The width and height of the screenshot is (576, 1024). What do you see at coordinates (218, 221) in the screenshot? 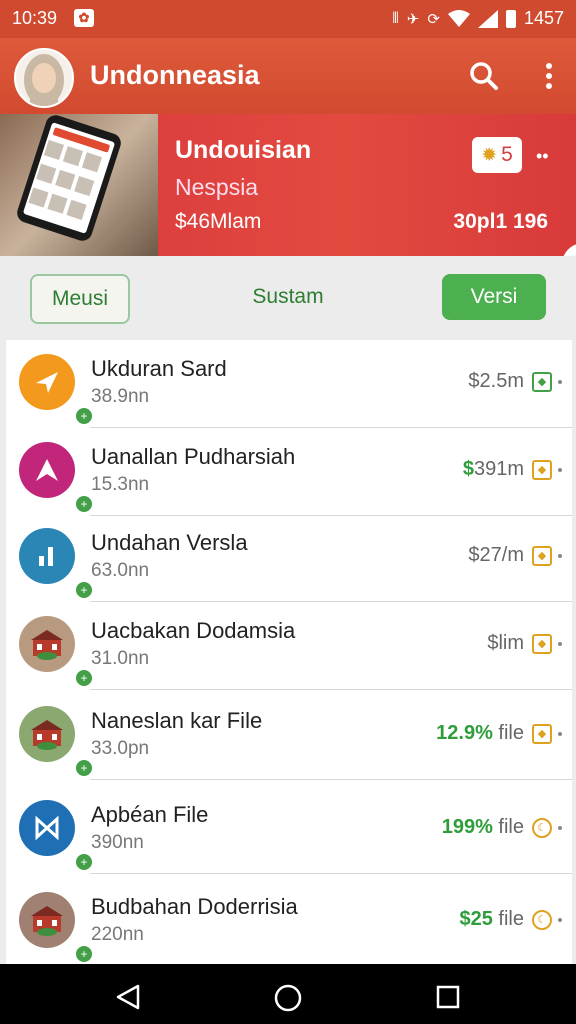
I see `banner-amount: $46Mlam` at bounding box center [218, 221].